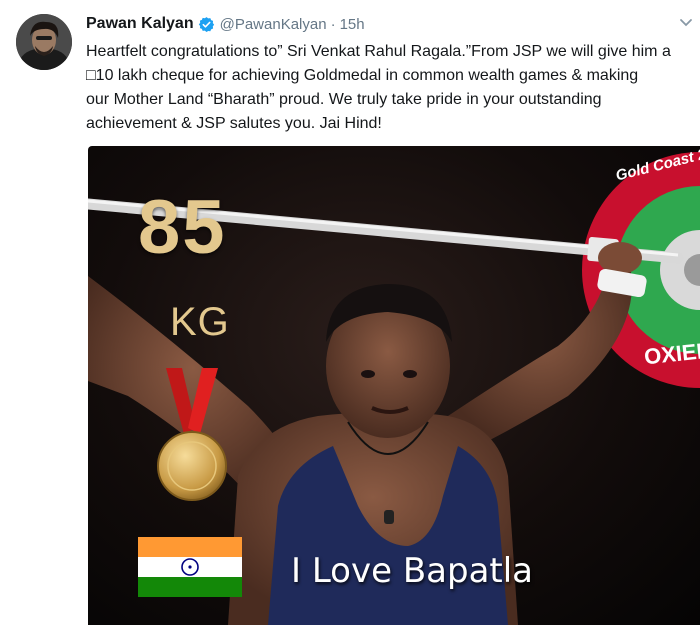 This screenshot has height=625, width=700. What do you see at coordinates (412, 571) in the screenshot?
I see `image-caption: I Love Bapatla` at bounding box center [412, 571].